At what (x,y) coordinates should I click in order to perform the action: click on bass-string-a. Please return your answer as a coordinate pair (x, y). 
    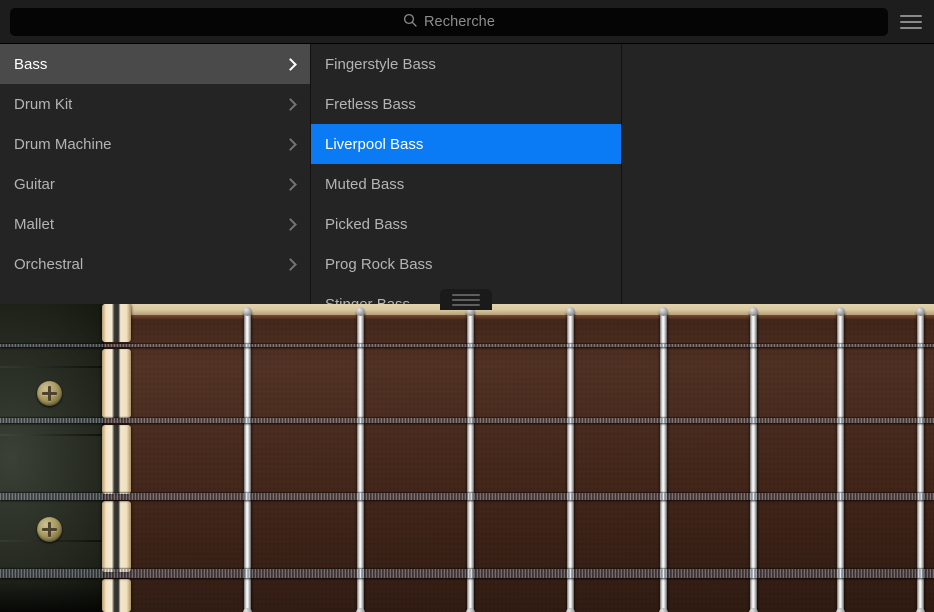
    Looking at the image, I should click on (467, 496).